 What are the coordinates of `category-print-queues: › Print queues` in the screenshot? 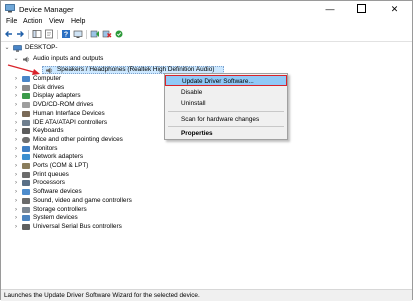 It's located at (151, 175).